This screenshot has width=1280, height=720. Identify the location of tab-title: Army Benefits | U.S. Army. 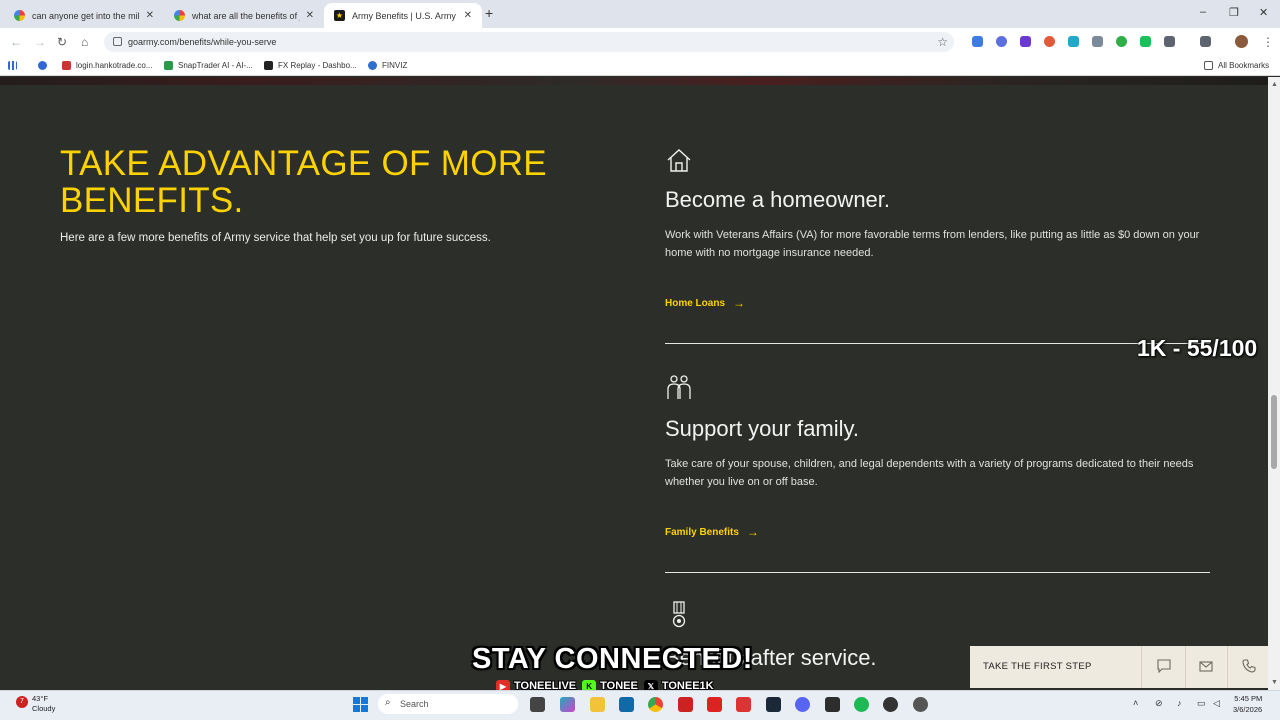
(404, 15).